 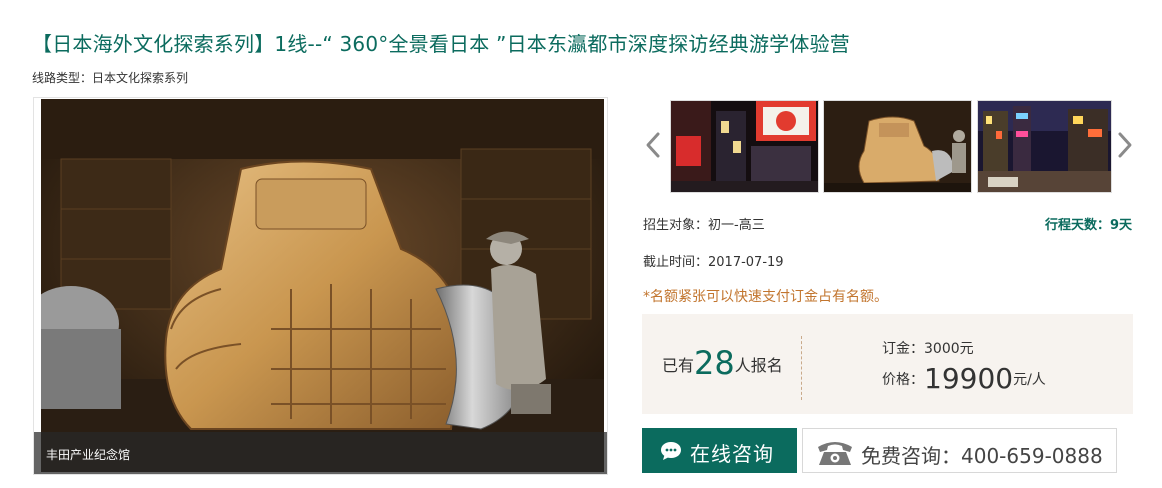 I want to click on price-box: 已有28人报名 订金：3000元 价格：19900元/人, so click(x=887, y=364).